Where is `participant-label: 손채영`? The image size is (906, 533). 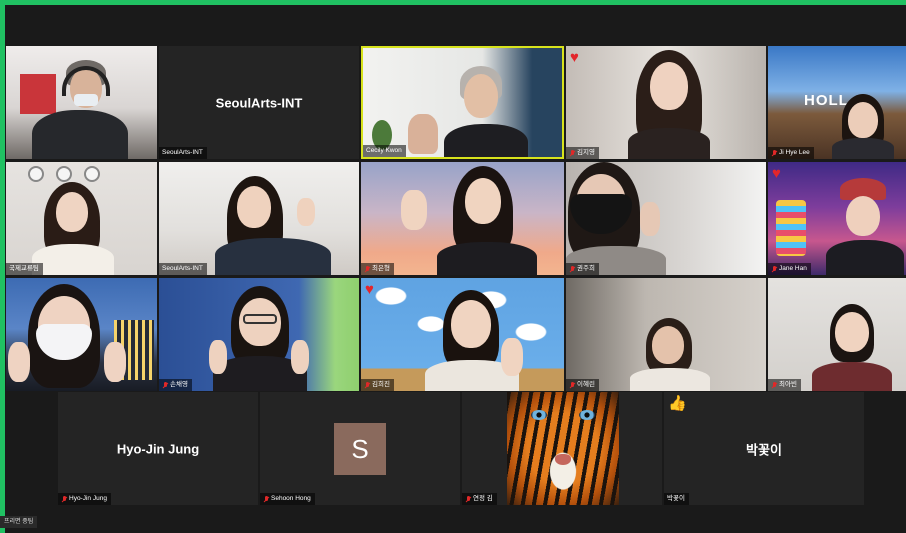
participant-label: 손채영 is located at coordinates (175, 385).